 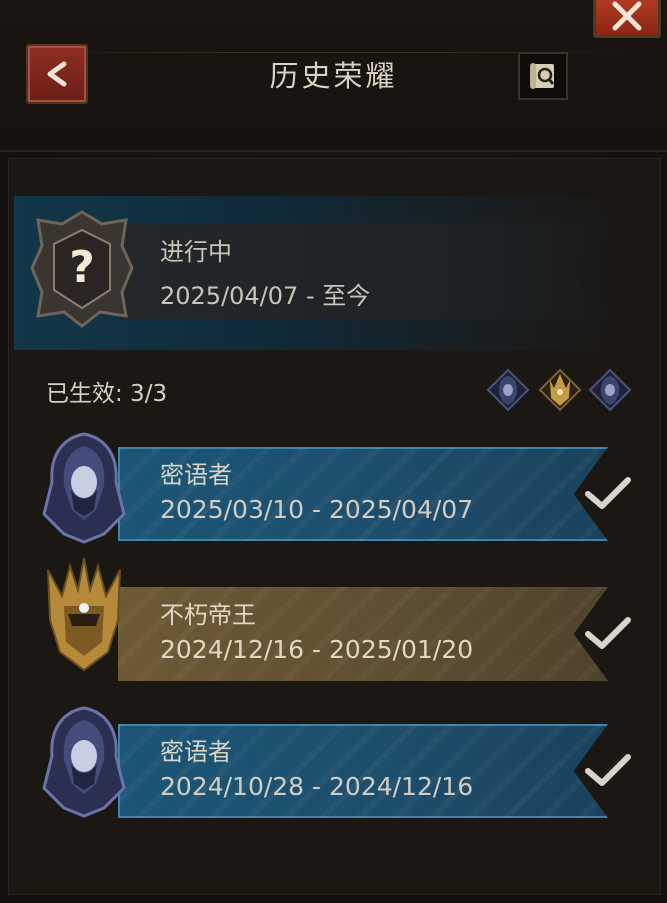 I want to click on history-scroll-button, so click(x=543, y=76).